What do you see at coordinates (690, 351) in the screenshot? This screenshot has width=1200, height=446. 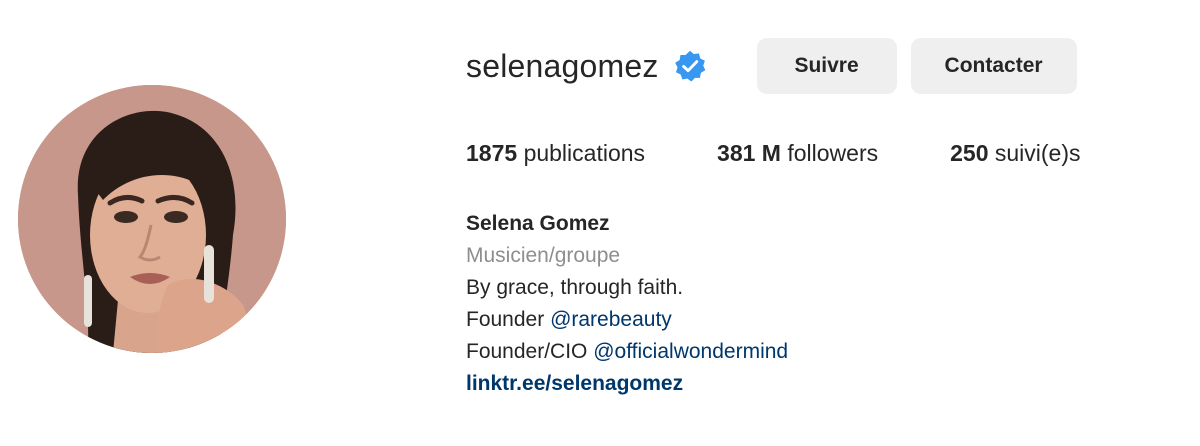 I see `officialwondermind-mention-link: @officialwondermind` at bounding box center [690, 351].